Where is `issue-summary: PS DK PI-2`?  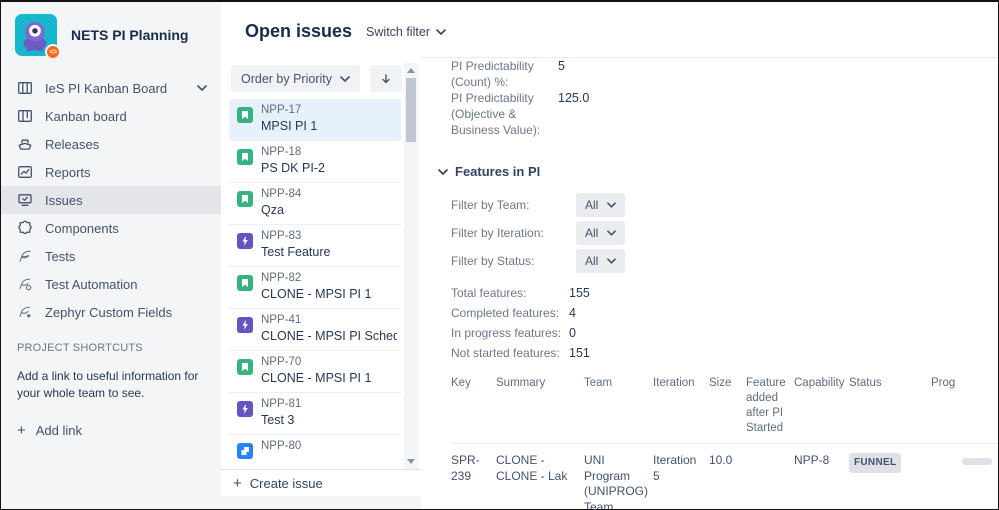
issue-summary: PS DK PI-2 is located at coordinates (293, 168).